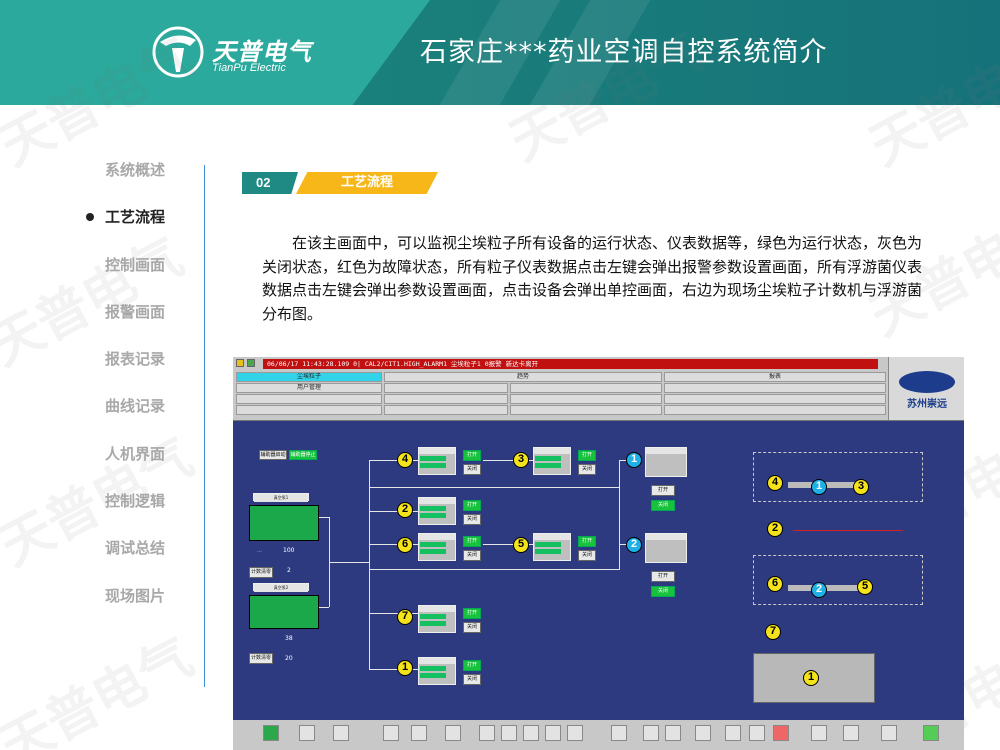 The width and height of the screenshot is (1000, 750). Describe the element at coordinates (861, 487) in the screenshot. I see `hmi-map-node-3: 3` at that location.